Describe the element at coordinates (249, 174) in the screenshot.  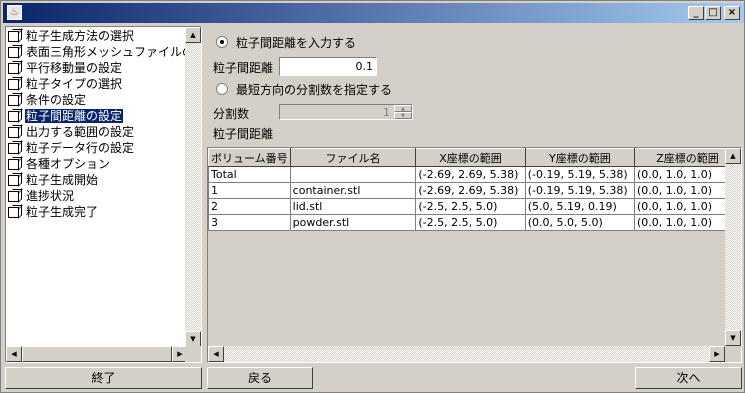
I see `table-cell: Total` at that location.